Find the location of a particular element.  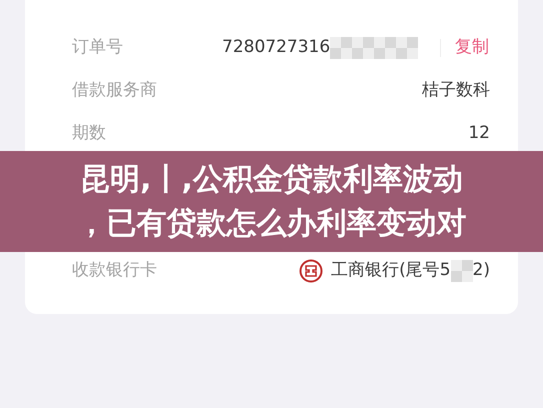

bank-name: 工商银行(尾号5 is located at coordinates (391, 270).